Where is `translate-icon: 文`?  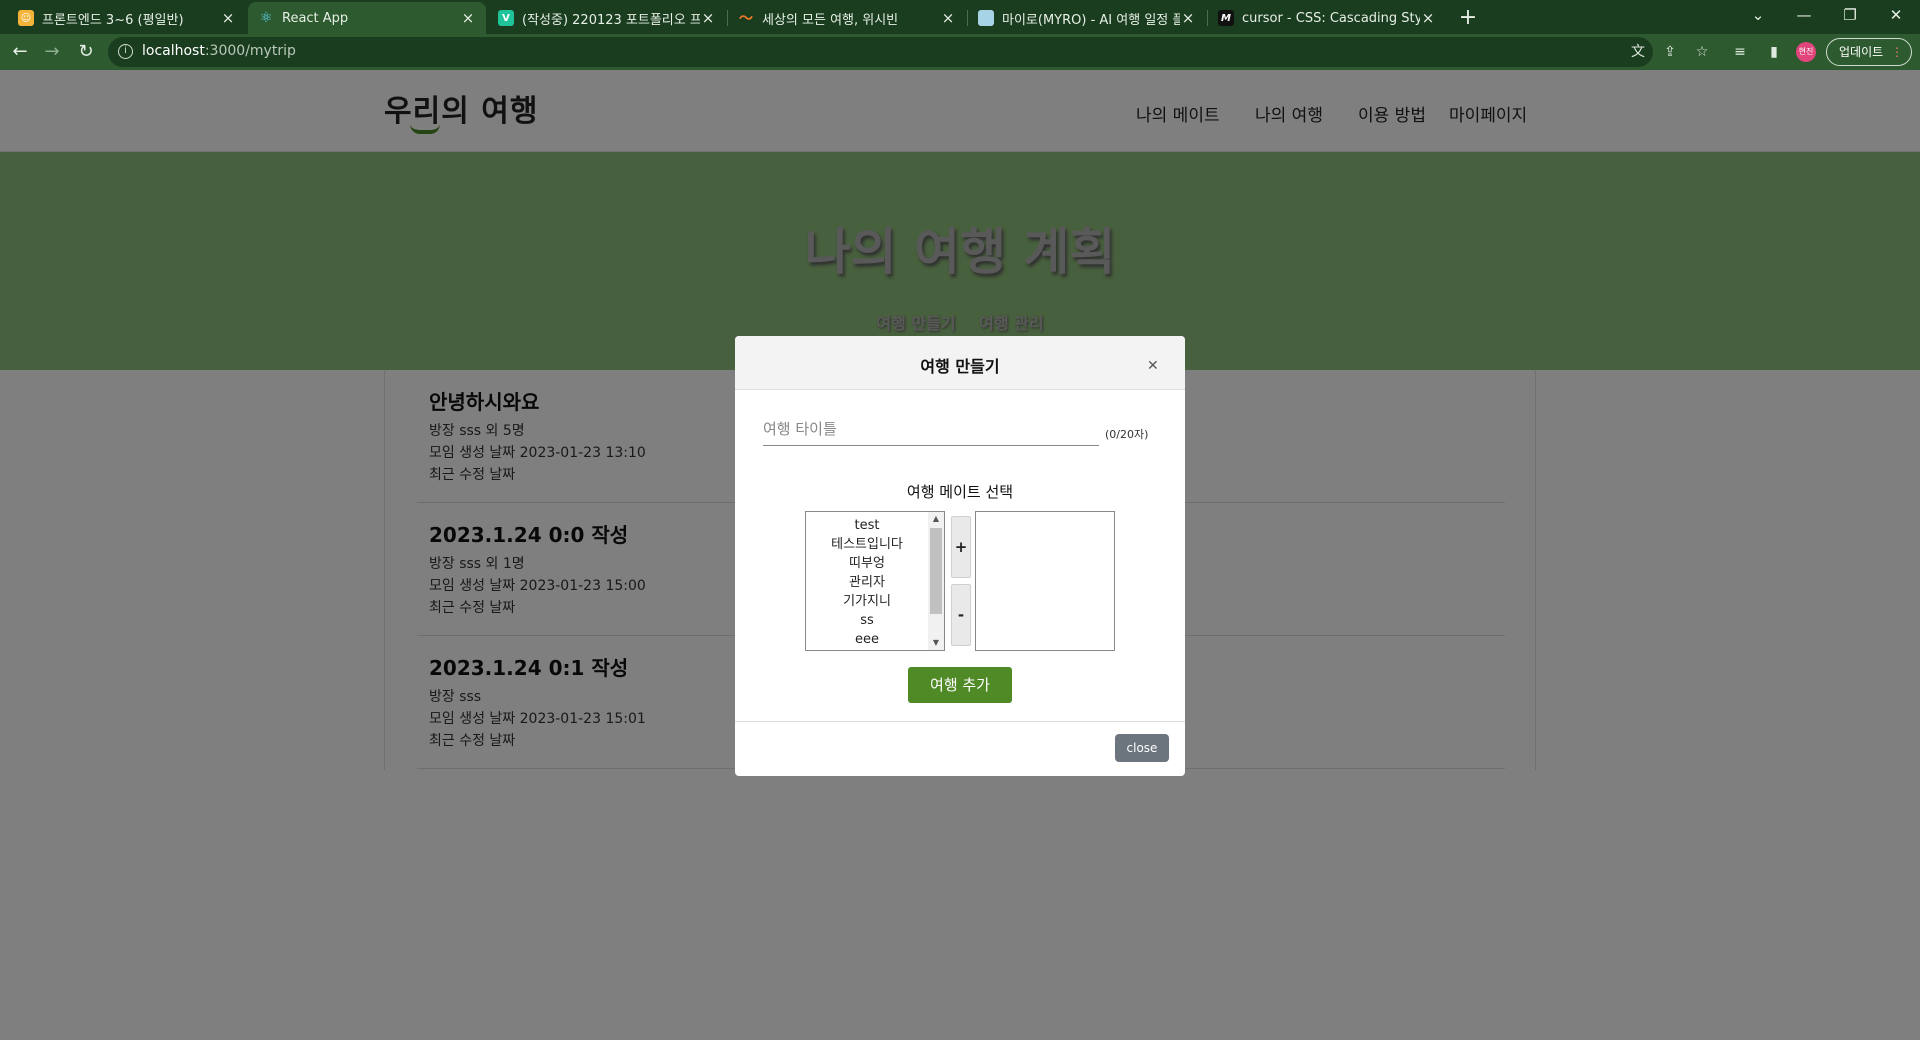 translate-icon: 文 is located at coordinates (1638, 52).